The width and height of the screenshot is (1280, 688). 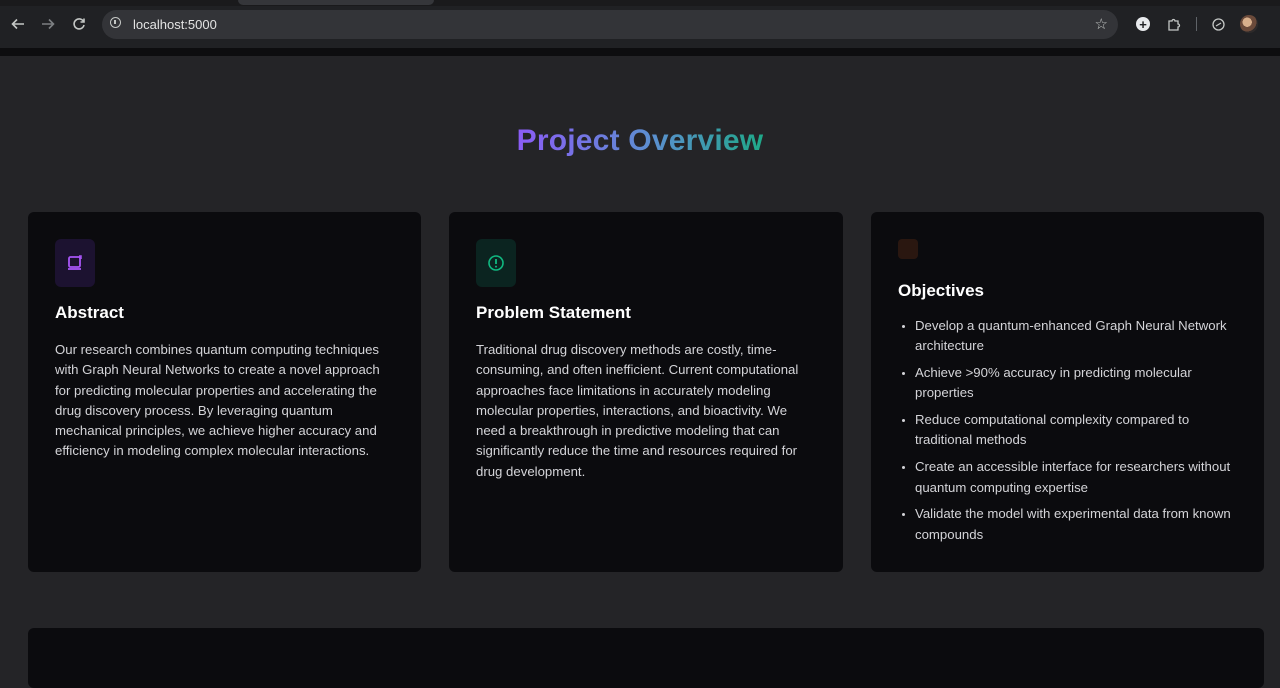 What do you see at coordinates (496, 263) in the screenshot?
I see `alert-circle-icon` at bounding box center [496, 263].